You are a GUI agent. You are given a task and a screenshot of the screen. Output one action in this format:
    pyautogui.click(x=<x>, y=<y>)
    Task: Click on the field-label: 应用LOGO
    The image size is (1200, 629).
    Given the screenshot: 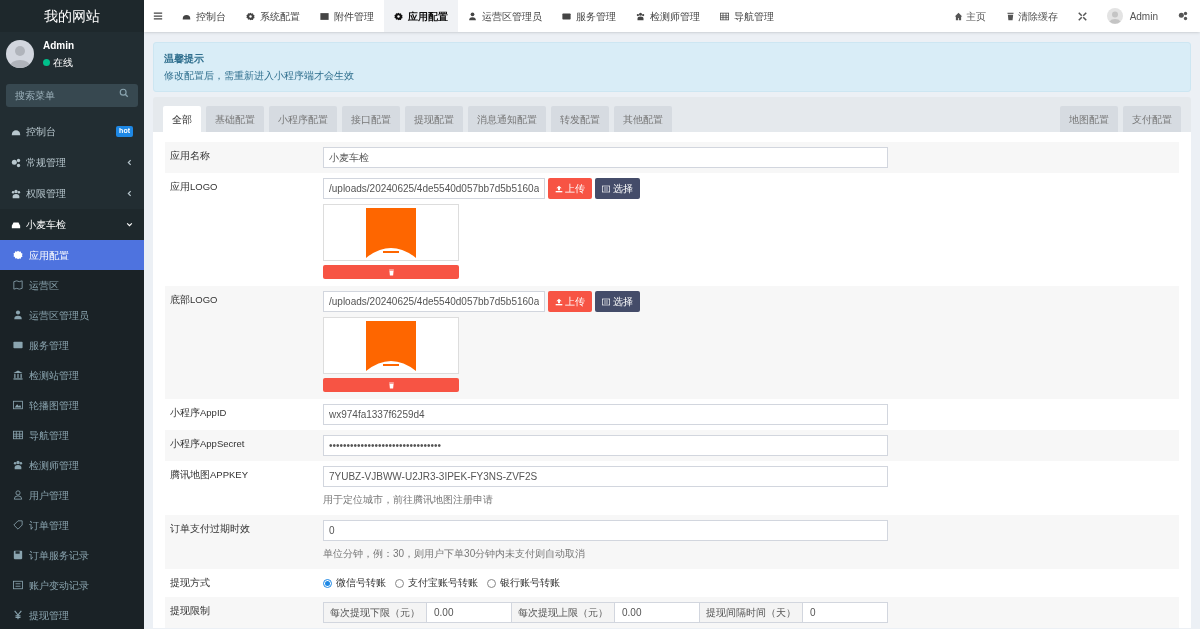 What is the action you would take?
    pyautogui.click(x=194, y=187)
    